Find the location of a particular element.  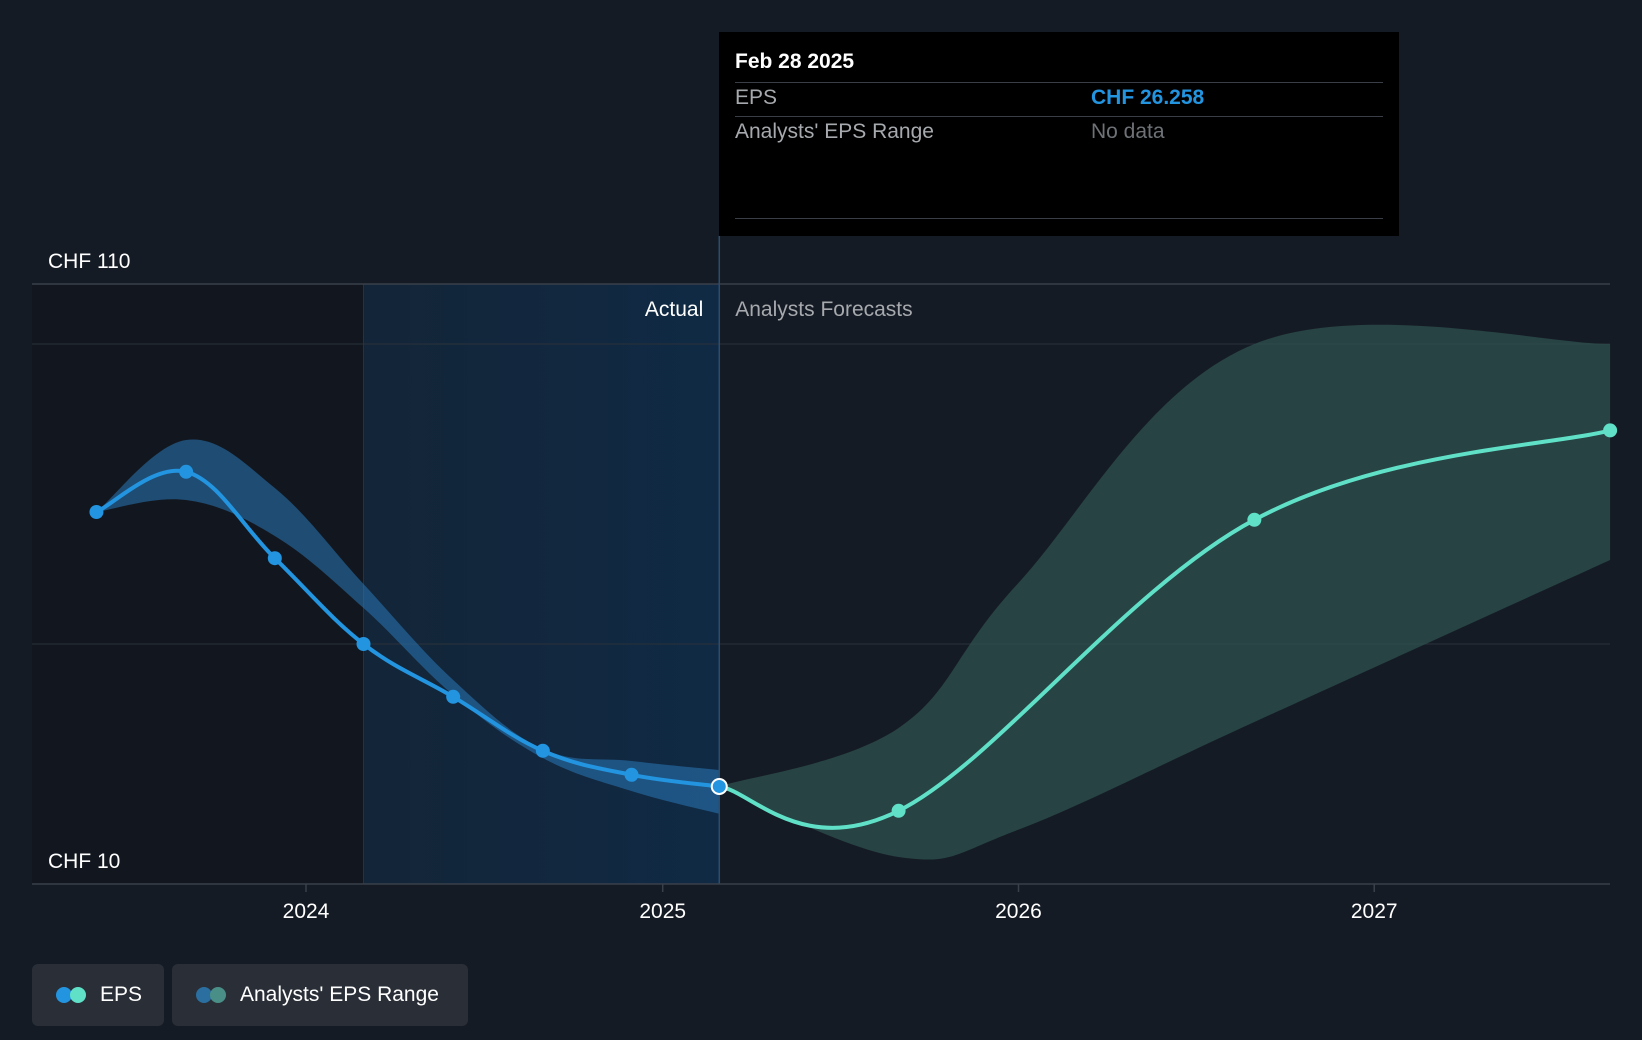

legend-eps-label: EPS is located at coordinates (121, 994).